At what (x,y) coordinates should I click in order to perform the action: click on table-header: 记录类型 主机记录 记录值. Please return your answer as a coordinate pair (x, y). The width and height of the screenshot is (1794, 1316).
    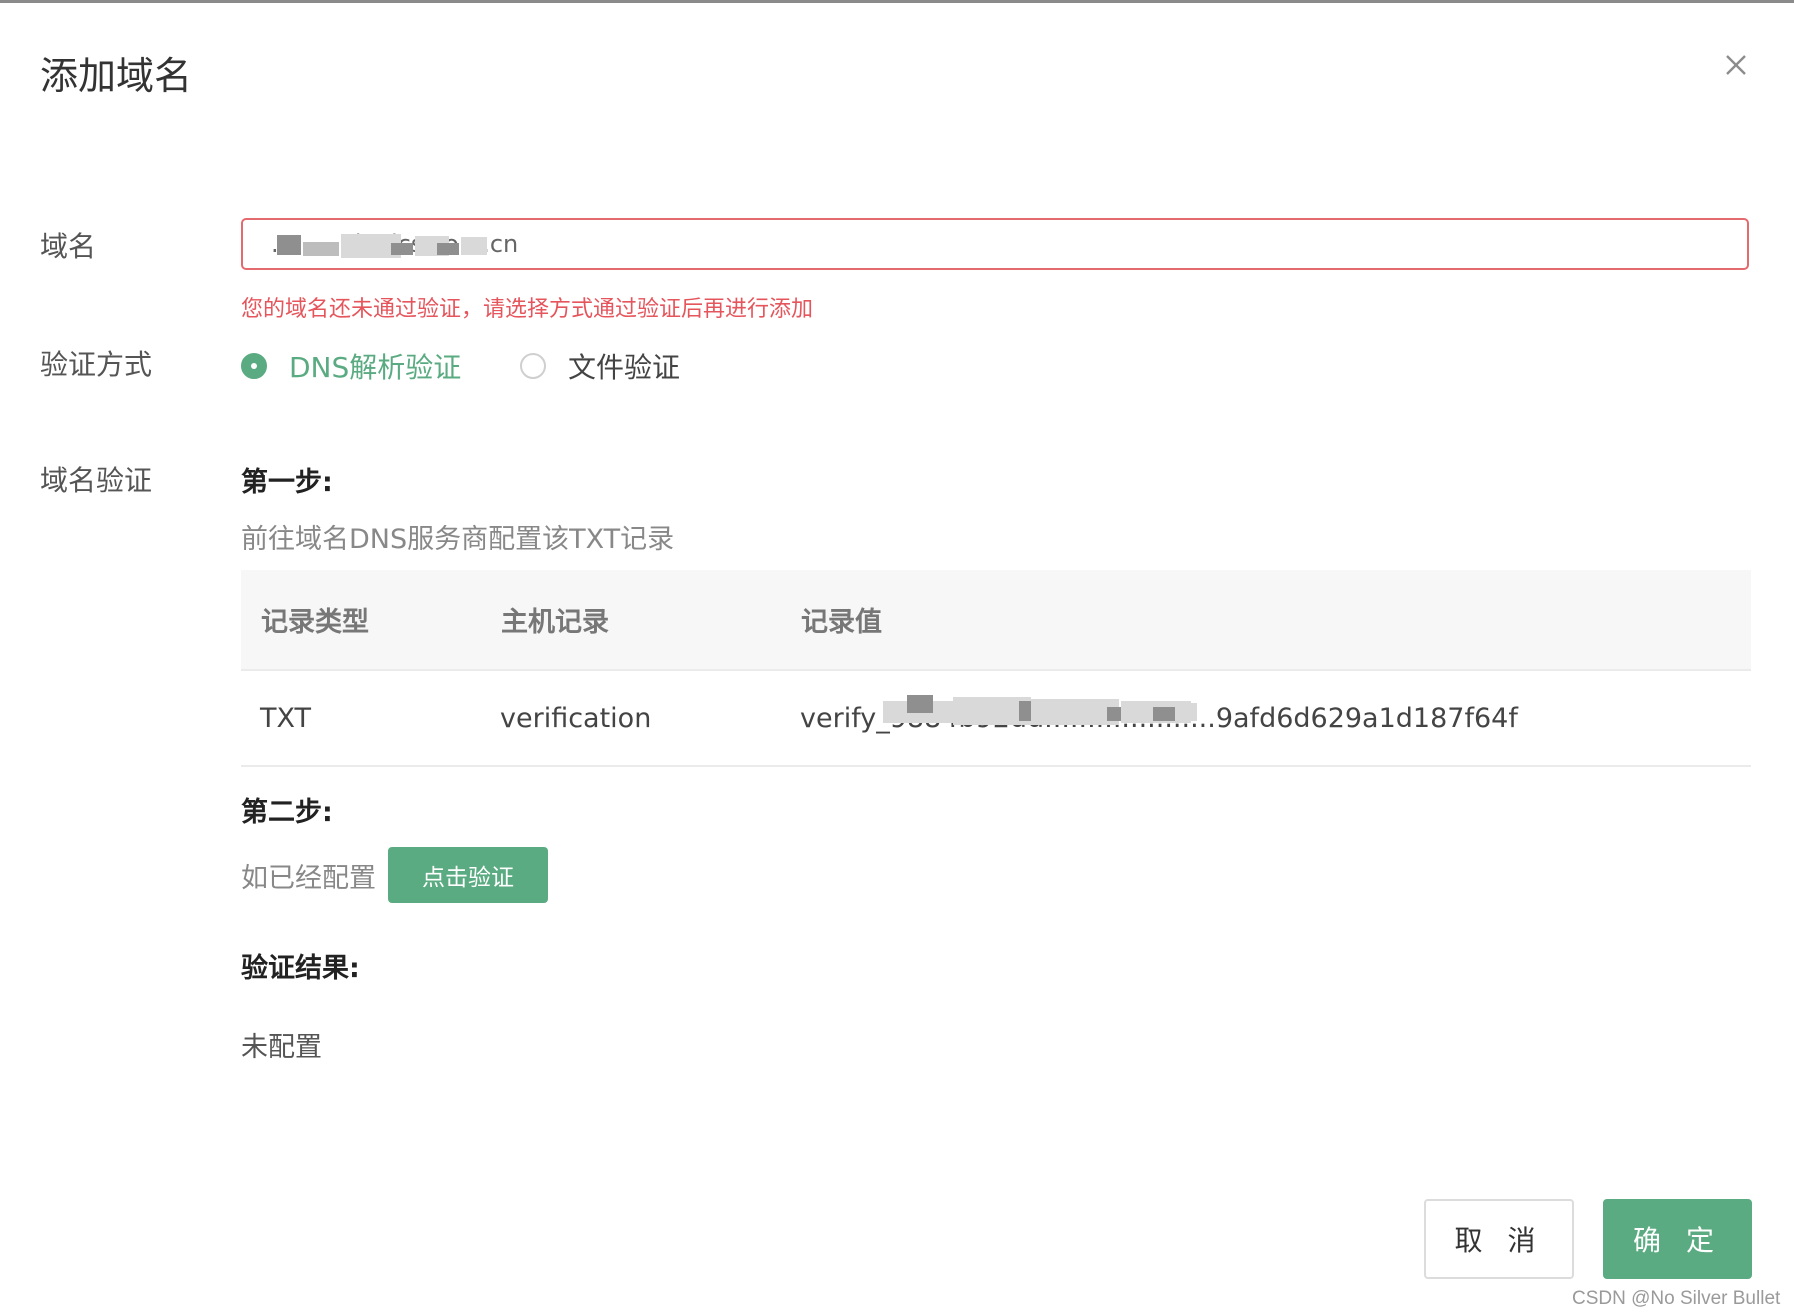
    Looking at the image, I should click on (996, 620).